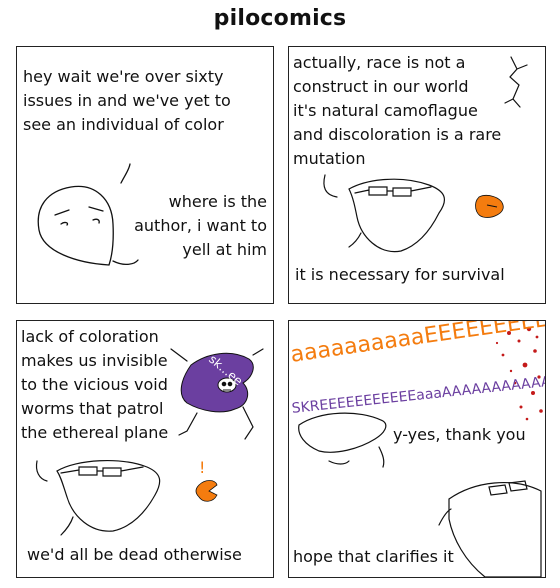 The width and height of the screenshot is (560, 588). What do you see at coordinates (495, 529) in the screenshot?
I see `character-head-right` at bounding box center [495, 529].